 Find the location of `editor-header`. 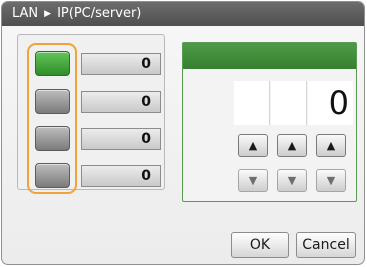

editor-header is located at coordinates (269, 56).